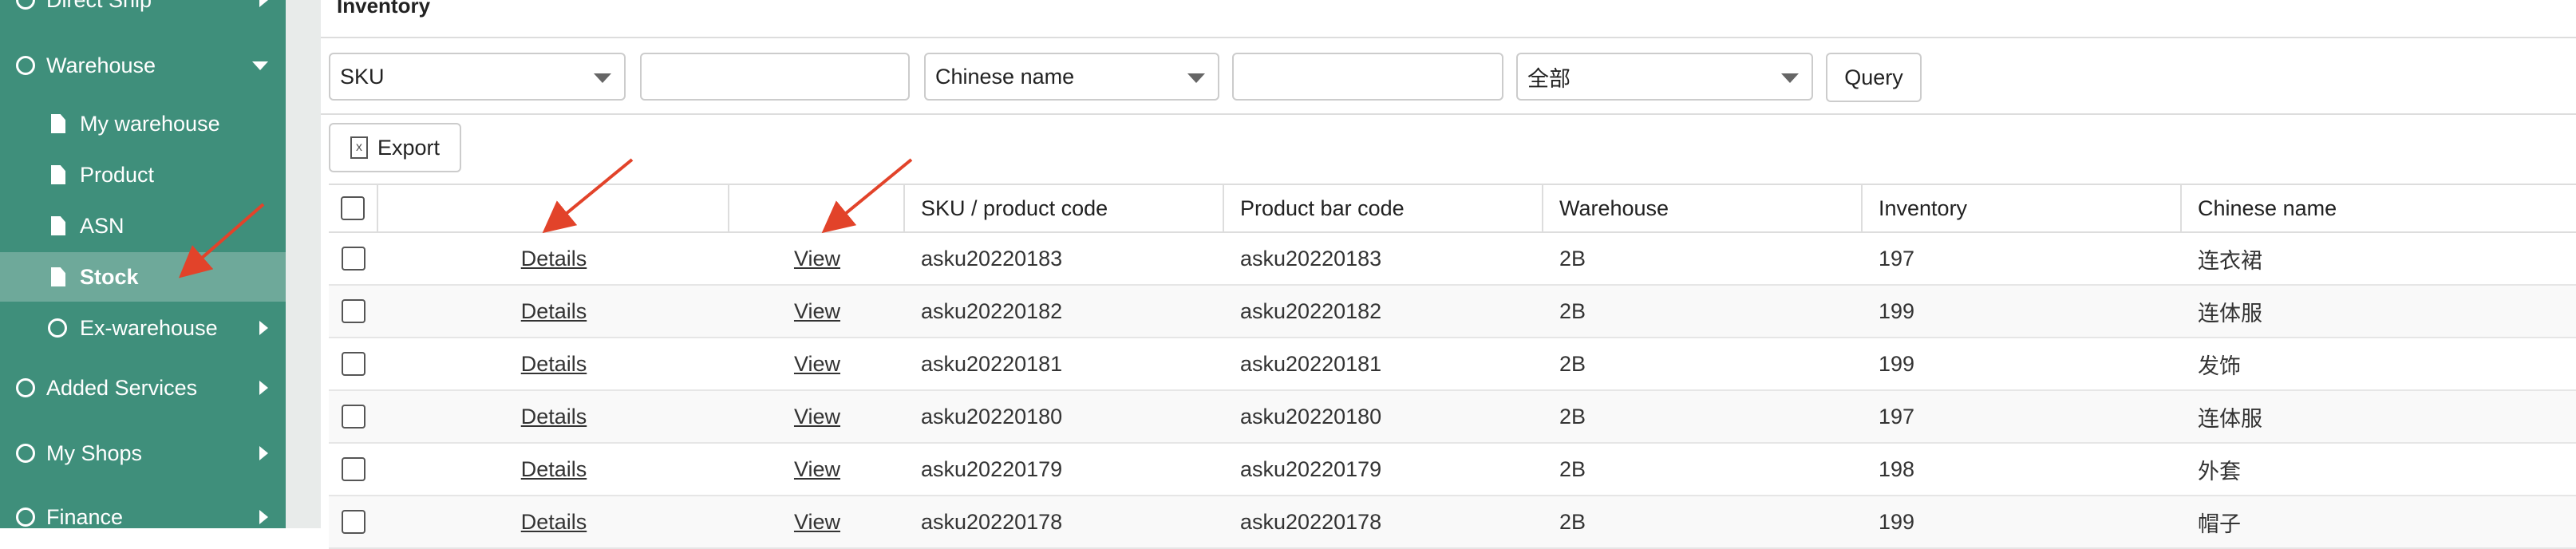 The image size is (2576, 549). Describe the element at coordinates (588, 196) in the screenshot. I see `arrow-to-details` at that location.